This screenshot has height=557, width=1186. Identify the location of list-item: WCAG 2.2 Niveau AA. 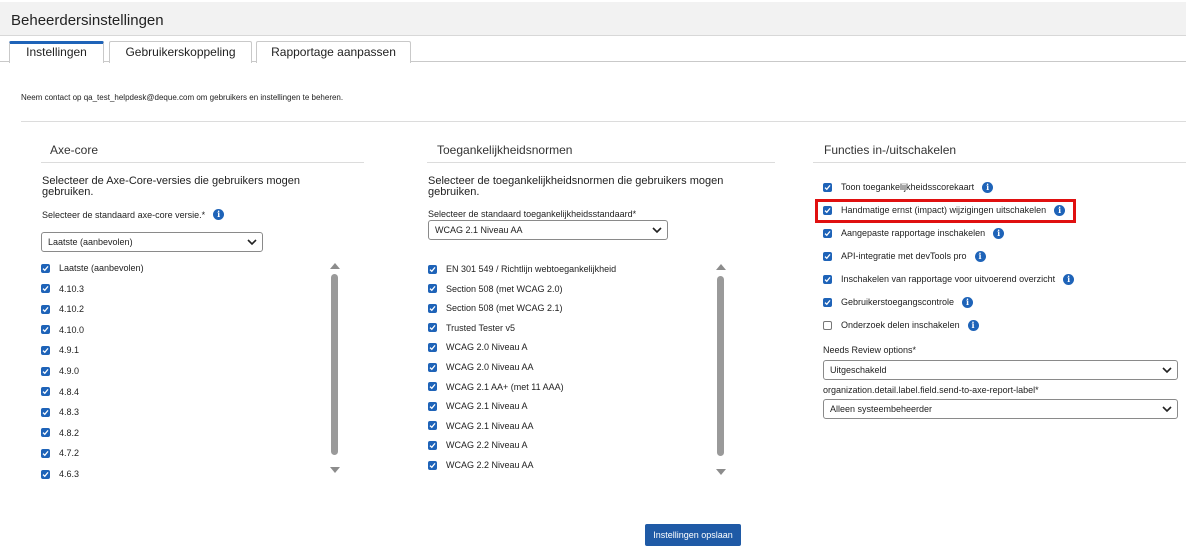
(481, 465).